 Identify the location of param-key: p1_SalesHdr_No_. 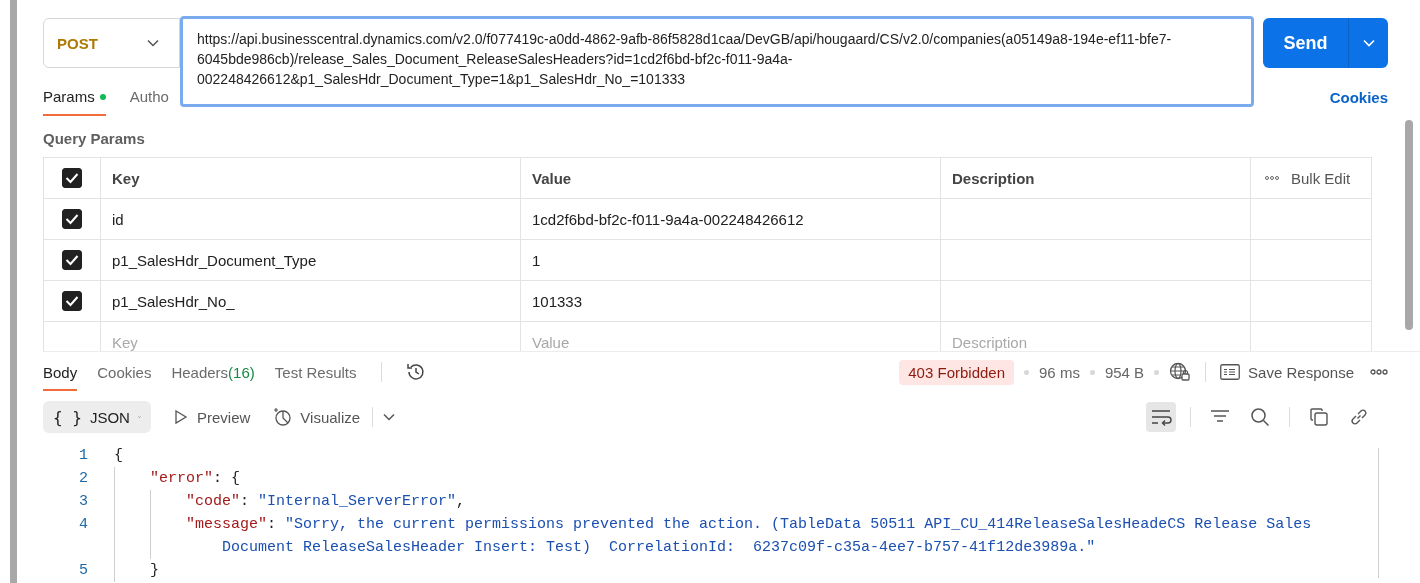
(173, 301).